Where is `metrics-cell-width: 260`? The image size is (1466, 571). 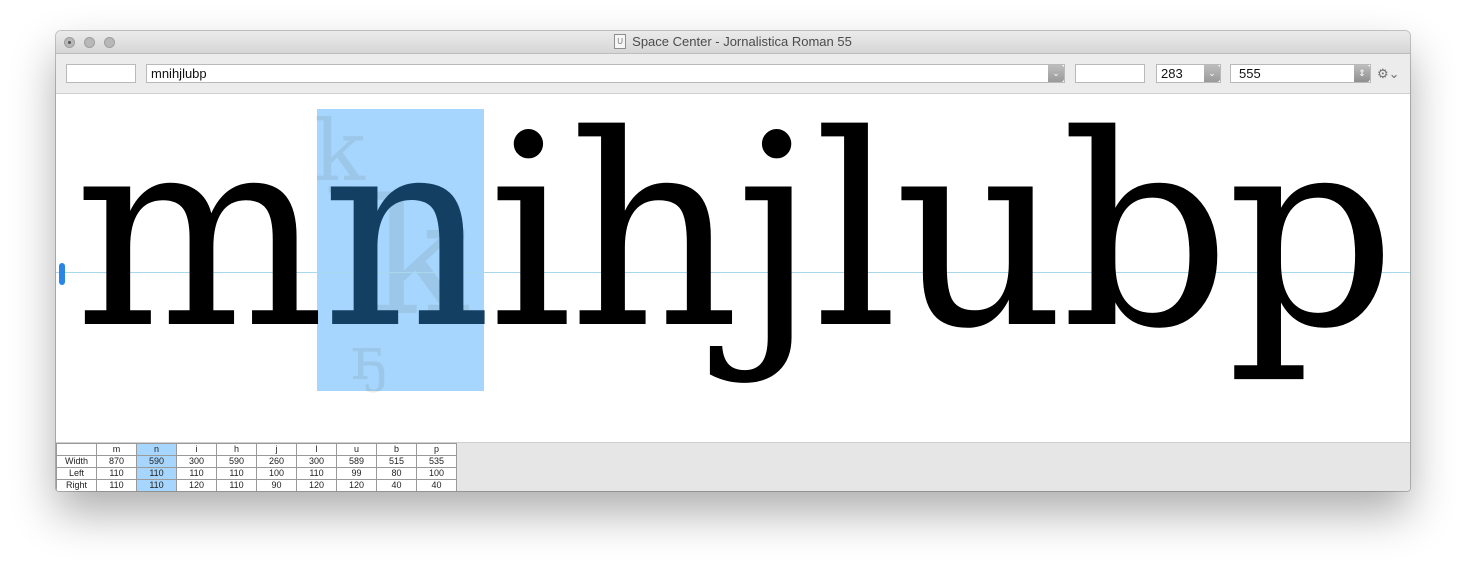 metrics-cell-width: 260 is located at coordinates (276, 461).